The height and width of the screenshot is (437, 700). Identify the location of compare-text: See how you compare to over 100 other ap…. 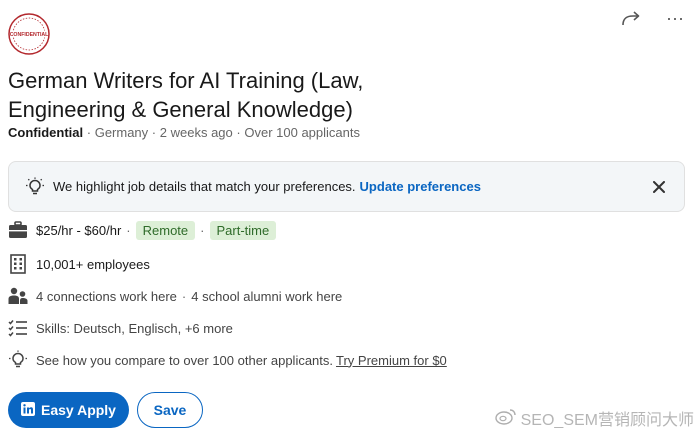
(185, 360).